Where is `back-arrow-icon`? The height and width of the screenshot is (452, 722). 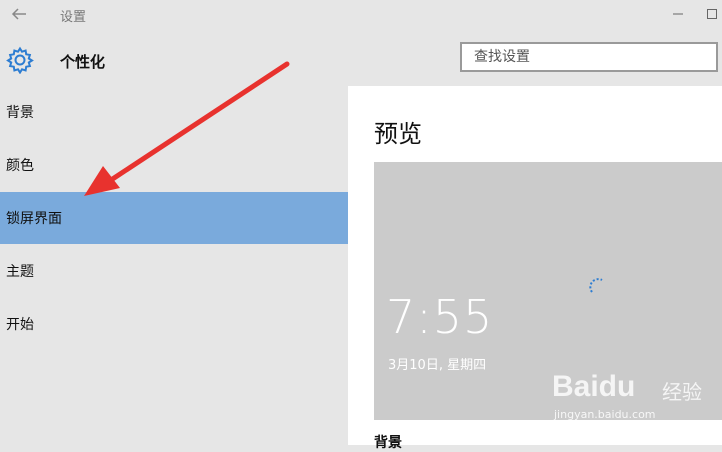
back-arrow-icon is located at coordinates (18, 14).